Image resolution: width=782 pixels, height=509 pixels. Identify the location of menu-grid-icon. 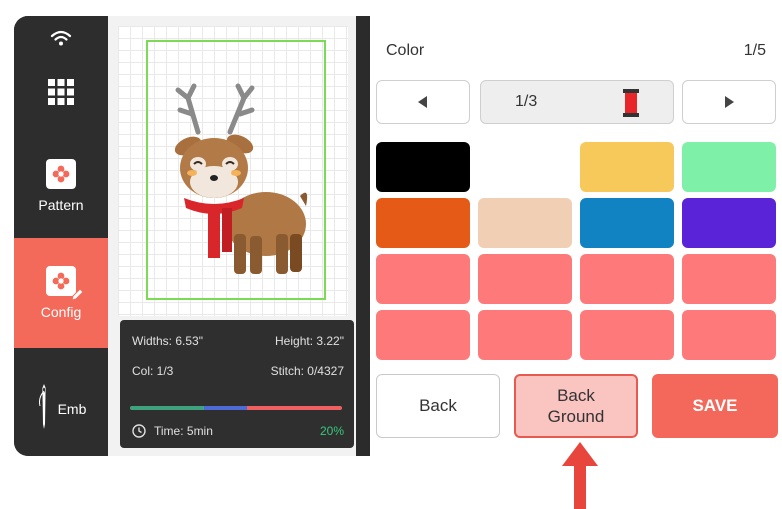
(61, 92).